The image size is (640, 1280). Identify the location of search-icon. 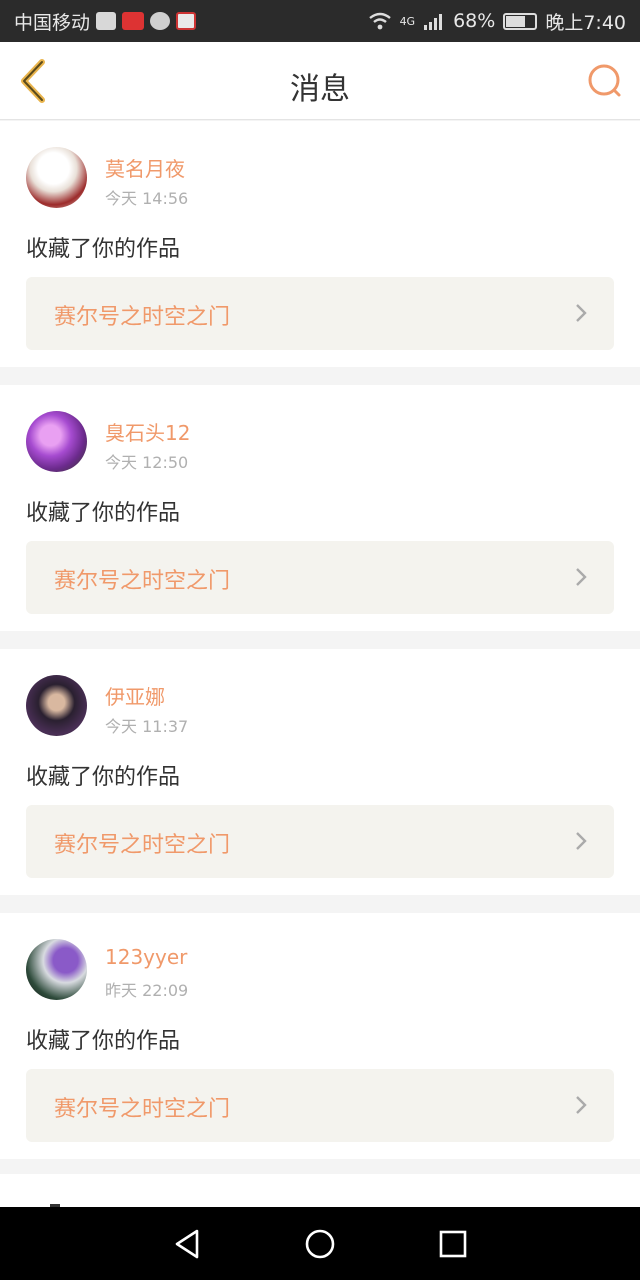
(605, 81).